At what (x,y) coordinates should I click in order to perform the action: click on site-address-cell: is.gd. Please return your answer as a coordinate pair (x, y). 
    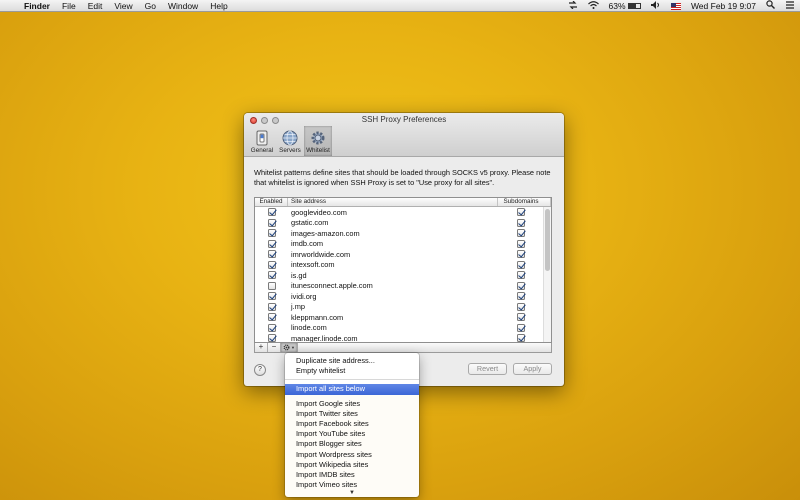
    Looking at the image, I should click on (393, 275).